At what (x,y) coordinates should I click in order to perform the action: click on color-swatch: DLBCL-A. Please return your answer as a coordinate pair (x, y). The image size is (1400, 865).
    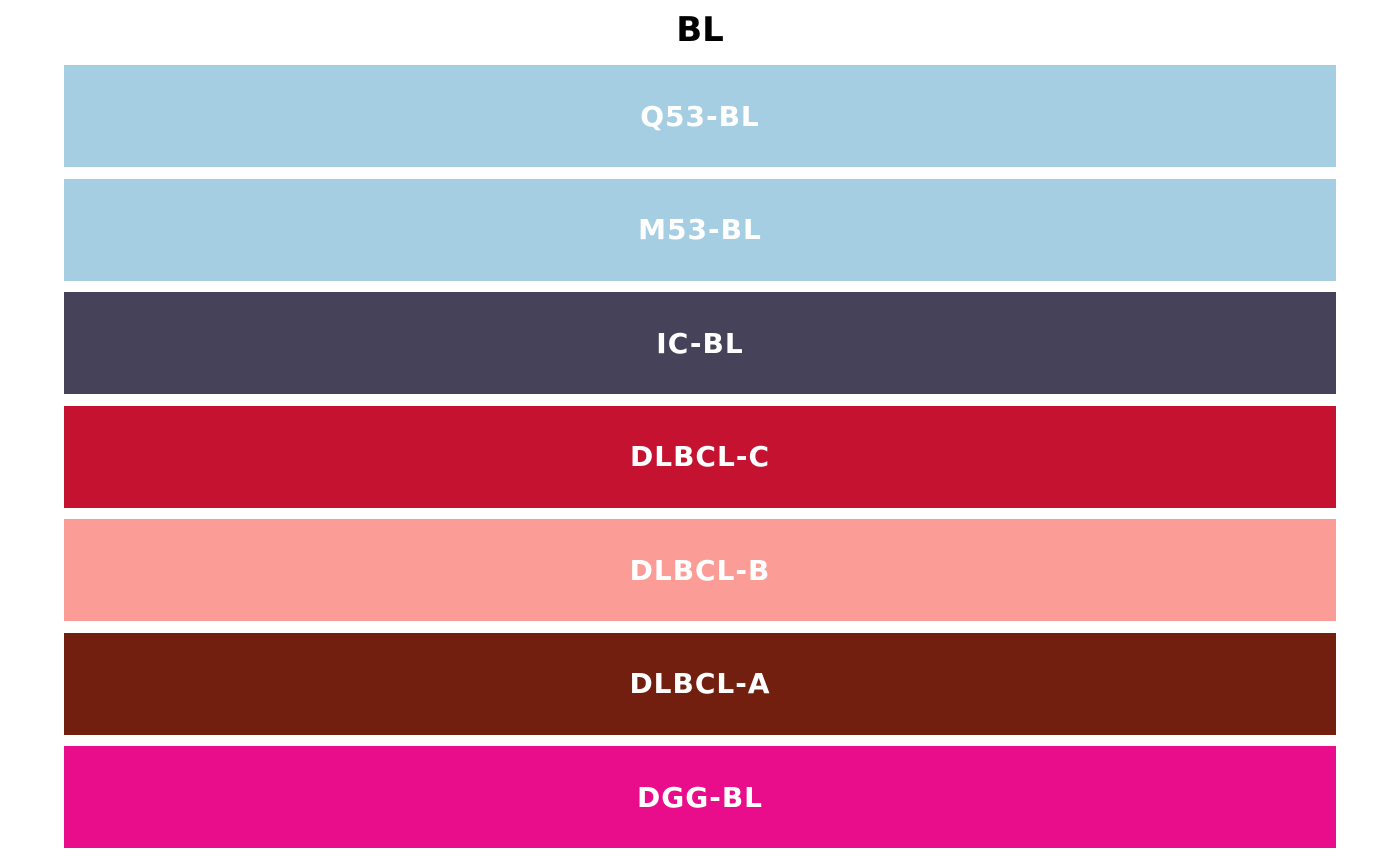
    Looking at the image, I should click on (700, 683).